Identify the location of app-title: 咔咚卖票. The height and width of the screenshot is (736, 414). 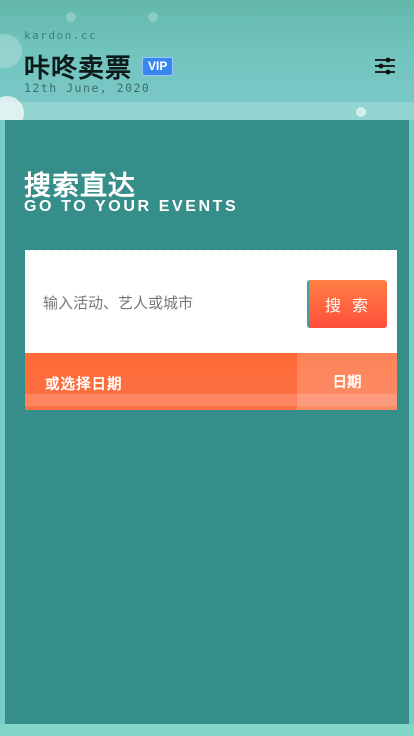
(78, 69).